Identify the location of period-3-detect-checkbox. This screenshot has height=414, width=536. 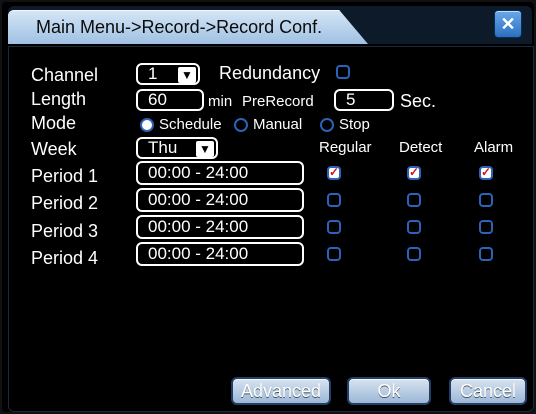
(414, 227).